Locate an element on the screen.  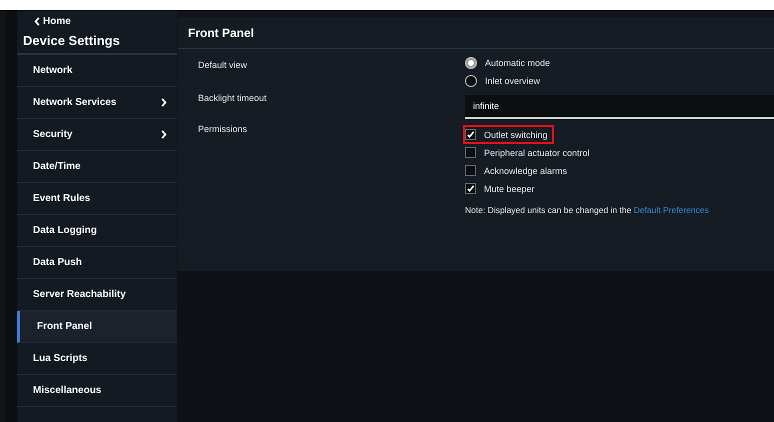
sidebar-item: Date/Time is located at coordinates (97, 167).